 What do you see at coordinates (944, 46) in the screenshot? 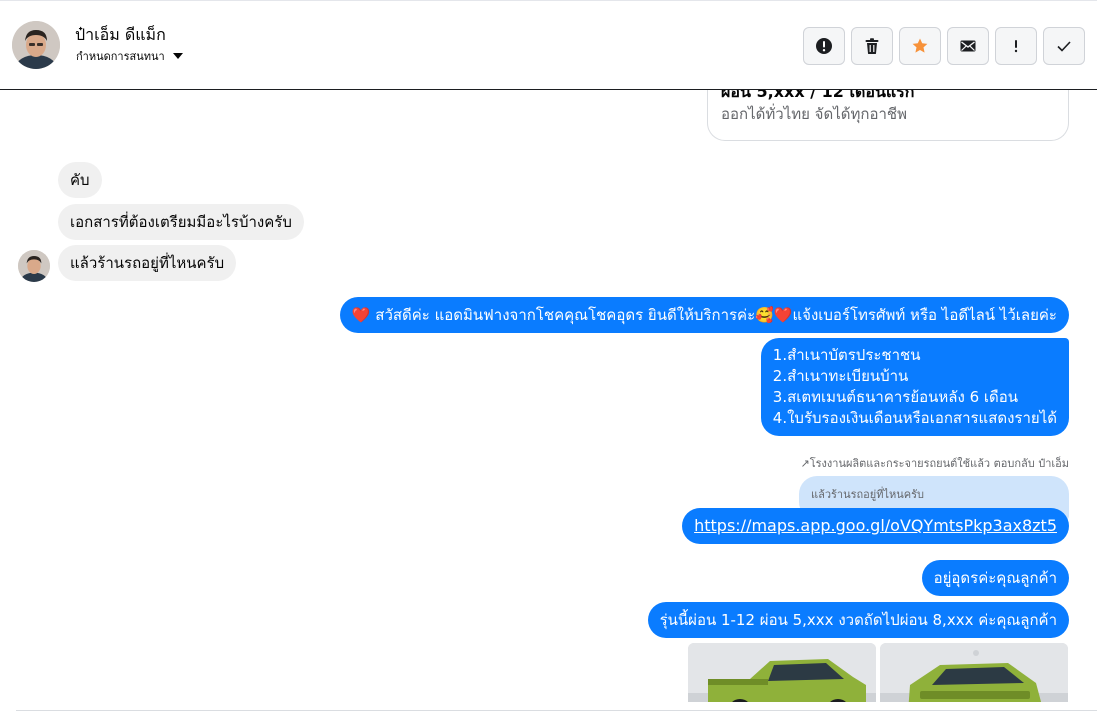
I see `conversation-toolbar` at bounding box center [944, 46].